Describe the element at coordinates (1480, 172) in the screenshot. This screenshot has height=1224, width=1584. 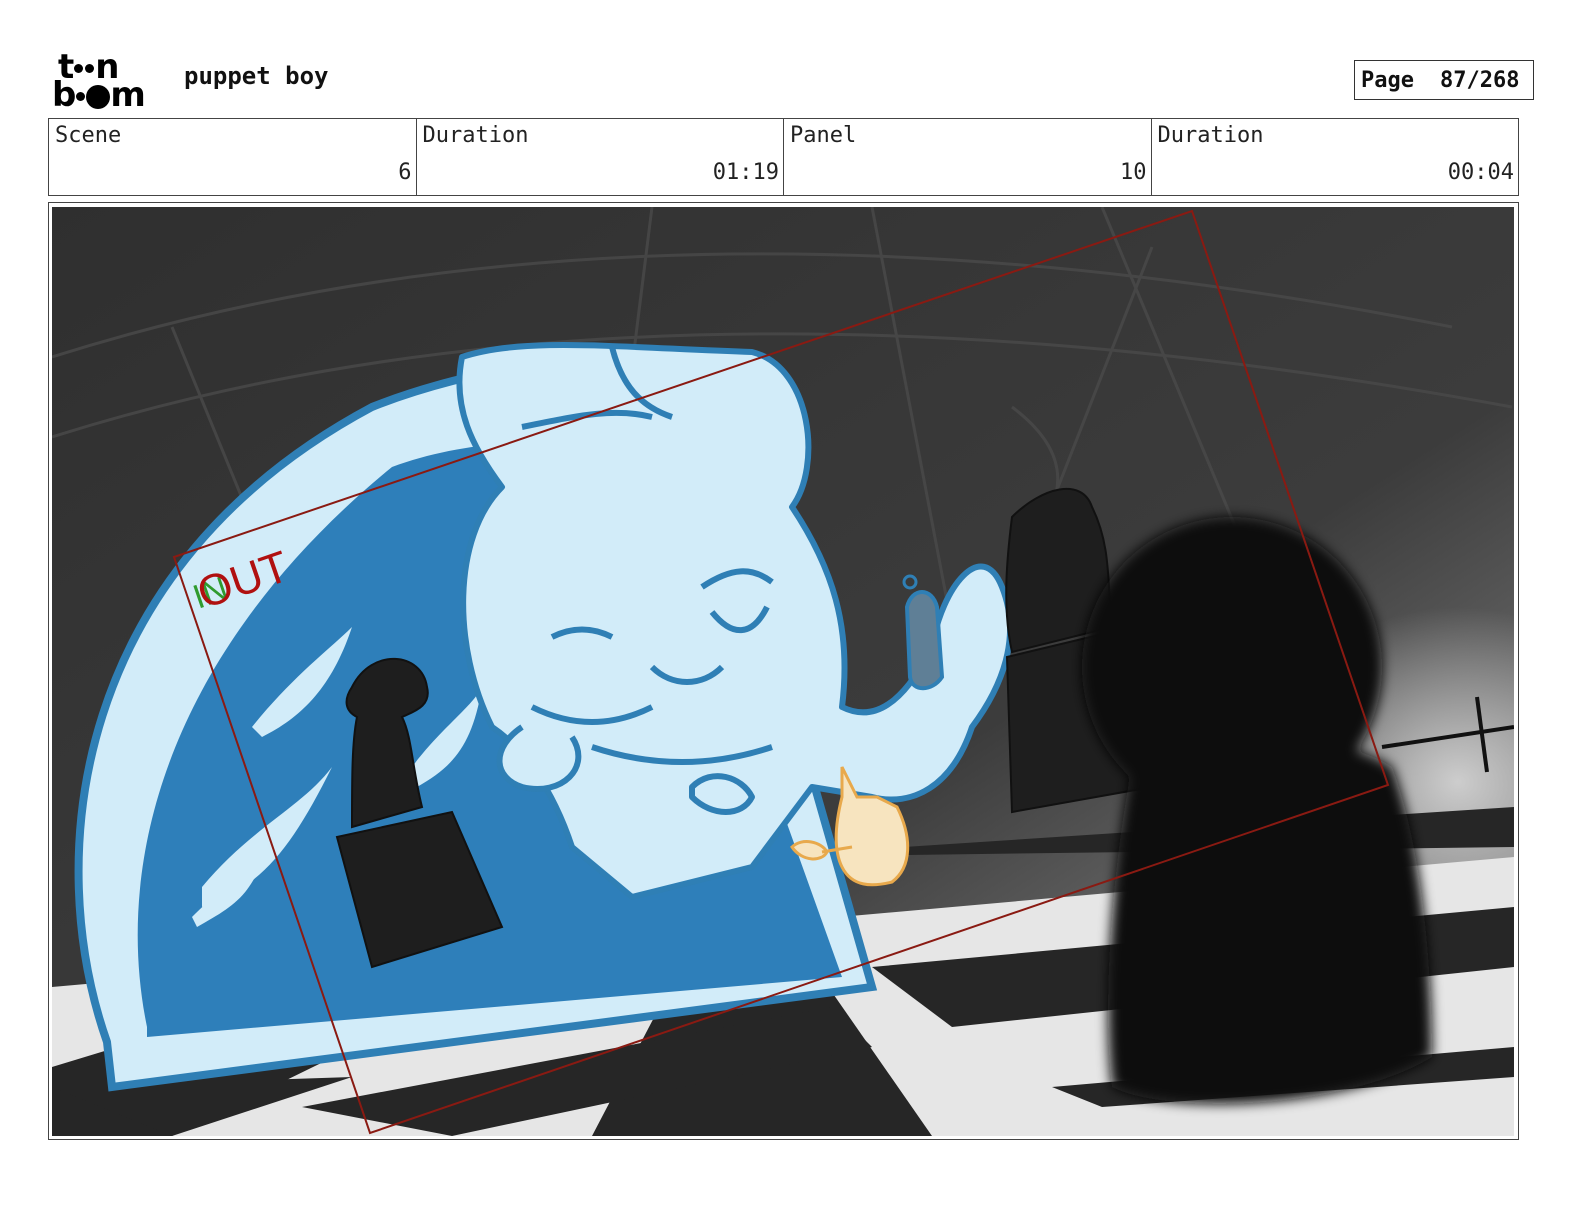
I see `panel-duration-value: 00:04` at that location.